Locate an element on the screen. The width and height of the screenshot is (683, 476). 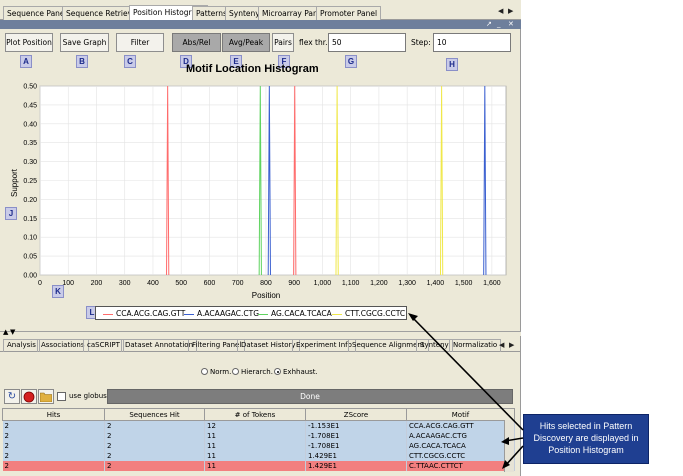
column-header-hits: Hits is located at coordinates (53, 414).